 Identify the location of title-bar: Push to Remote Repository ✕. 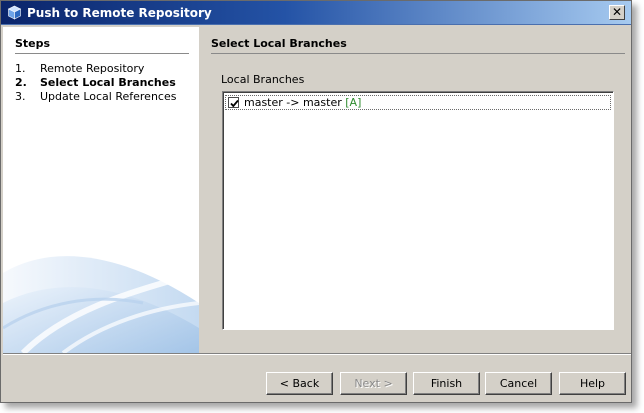
(316, 13).